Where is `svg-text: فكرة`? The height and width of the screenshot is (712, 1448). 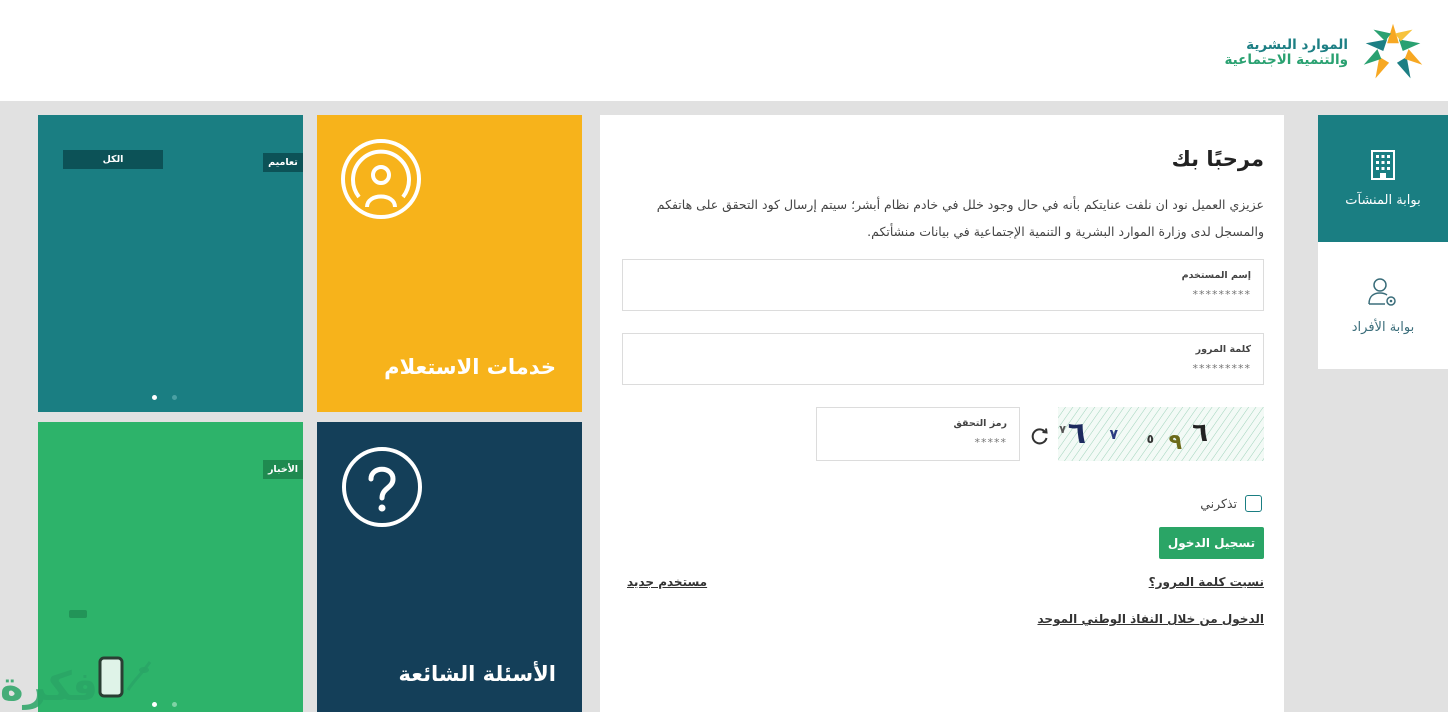
svg-text: فكرة is located at coordinates (49, 687).